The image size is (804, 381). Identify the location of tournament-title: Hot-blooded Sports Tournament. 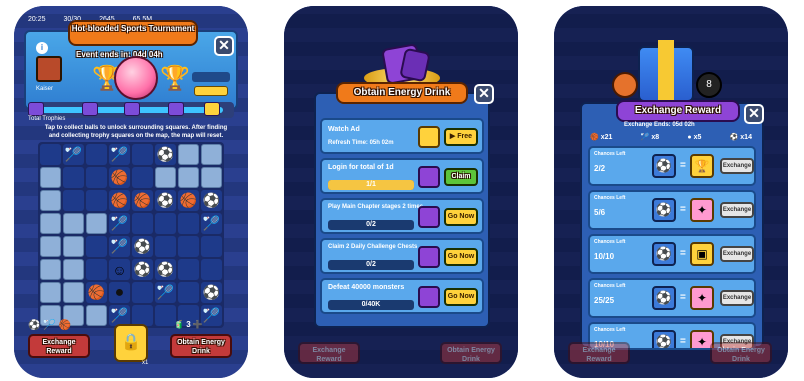
(133, 33).